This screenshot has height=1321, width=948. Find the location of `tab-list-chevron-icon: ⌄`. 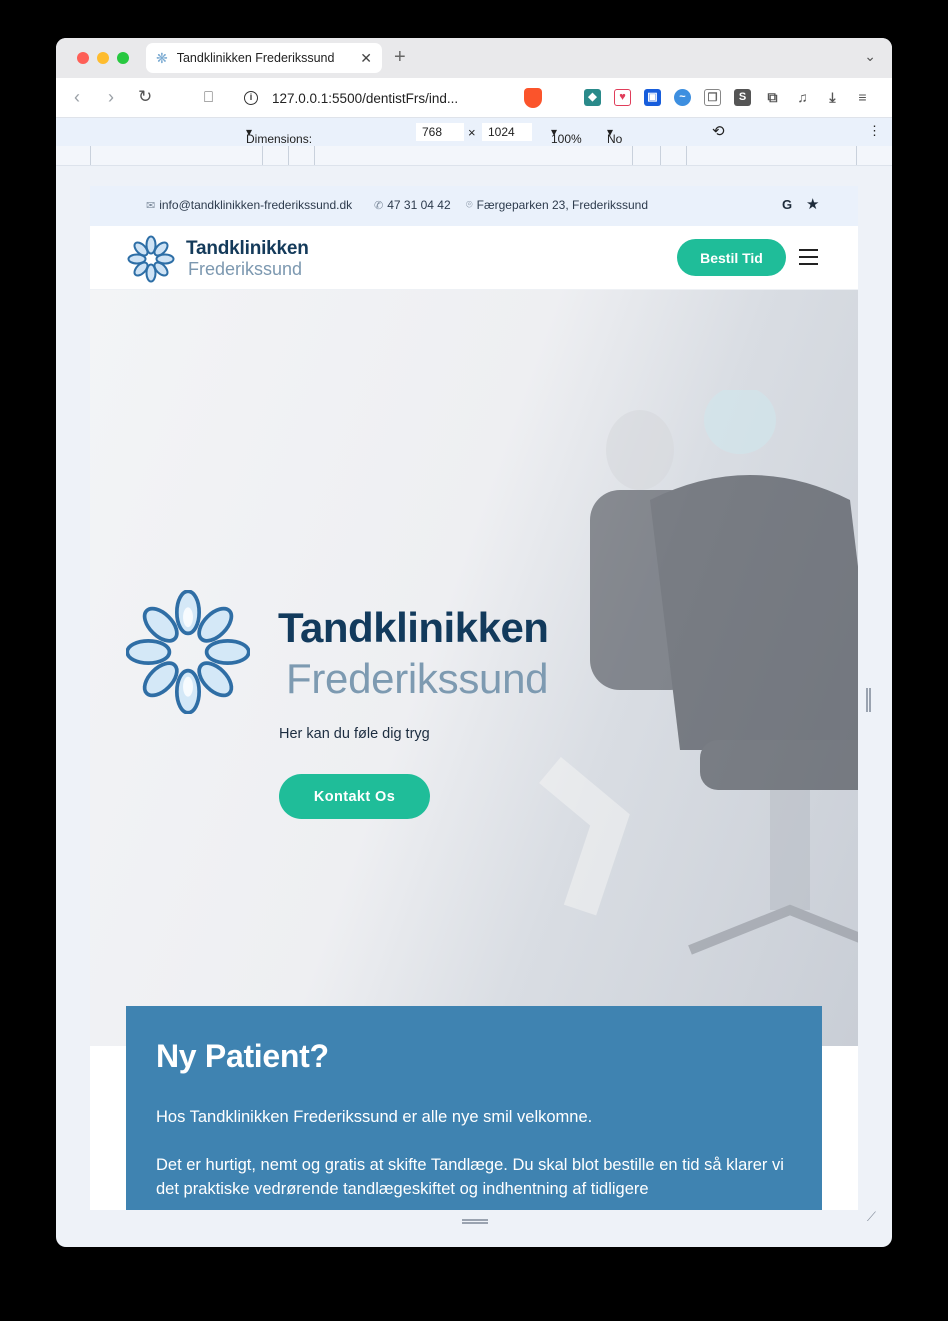

tab-list-chevron-icon: ⌄ is located at coordinates (870, 56).